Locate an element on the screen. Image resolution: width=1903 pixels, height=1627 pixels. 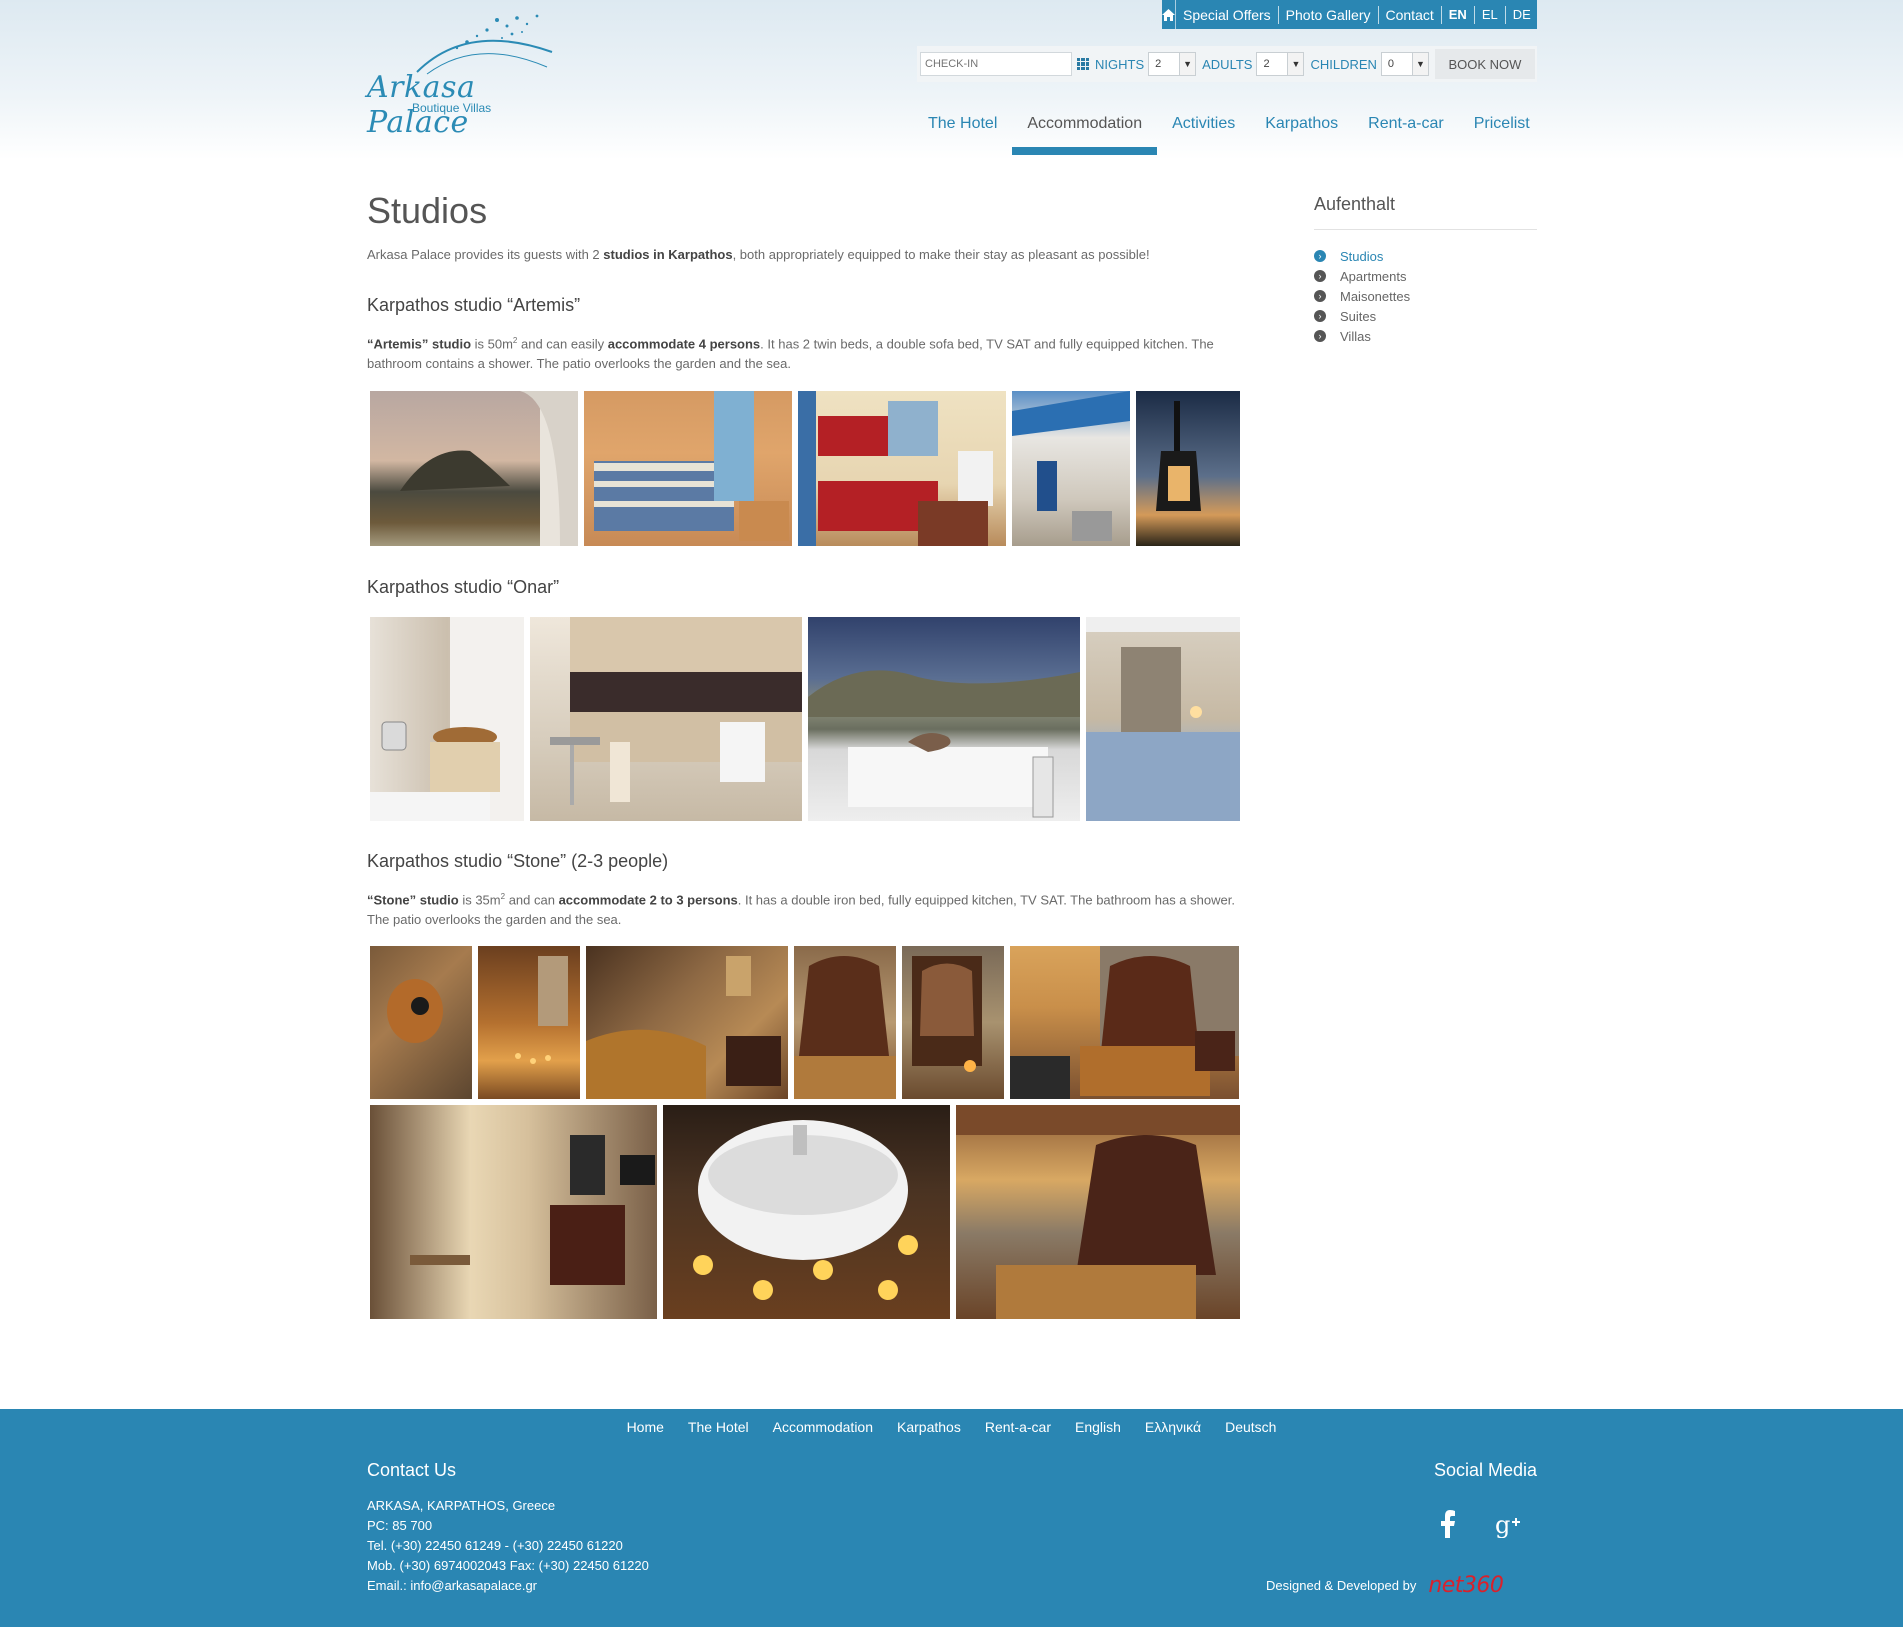
logo: Arkasa Palace Boutique Villas is located at coordinates (462, 76).